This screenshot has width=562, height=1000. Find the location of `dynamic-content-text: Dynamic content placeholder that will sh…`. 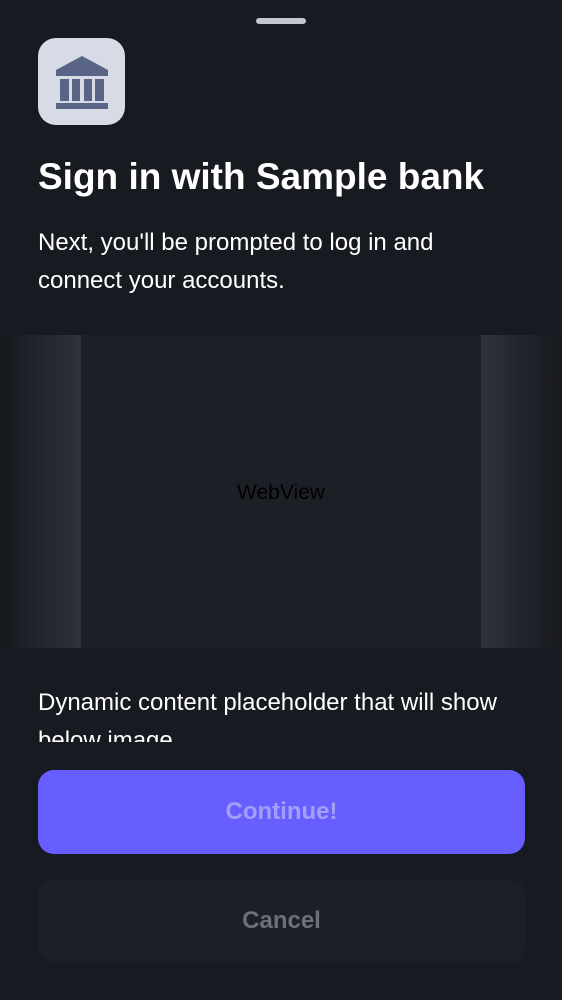

dynamic-content-text: Dynamic content placeholder that will sh… is located at coordinates (267, 715).